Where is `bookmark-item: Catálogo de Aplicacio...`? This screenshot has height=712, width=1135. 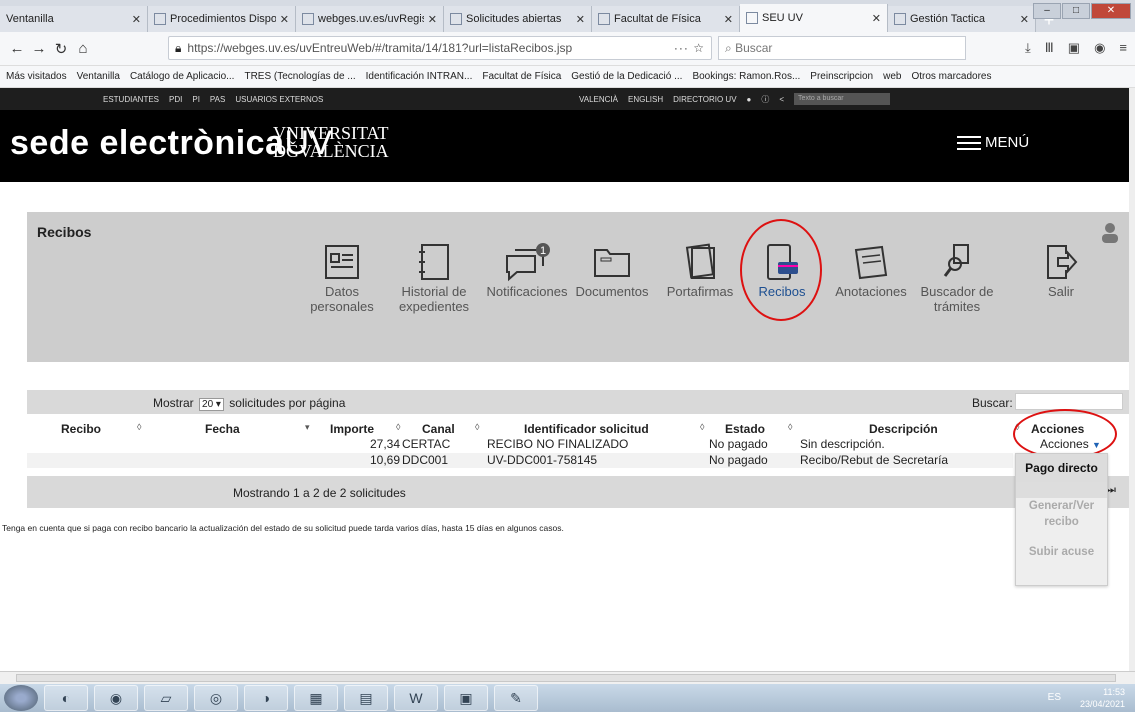
bookmark-item: Catálogo de Aplicacio... is located at coordinates (182, 76).